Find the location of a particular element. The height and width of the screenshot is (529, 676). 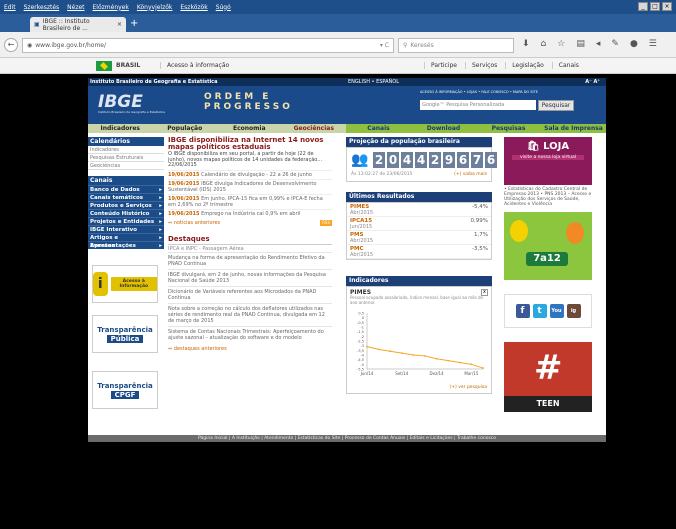

loja-bag-icon: 🛍 is located at coordinates (533, 146).